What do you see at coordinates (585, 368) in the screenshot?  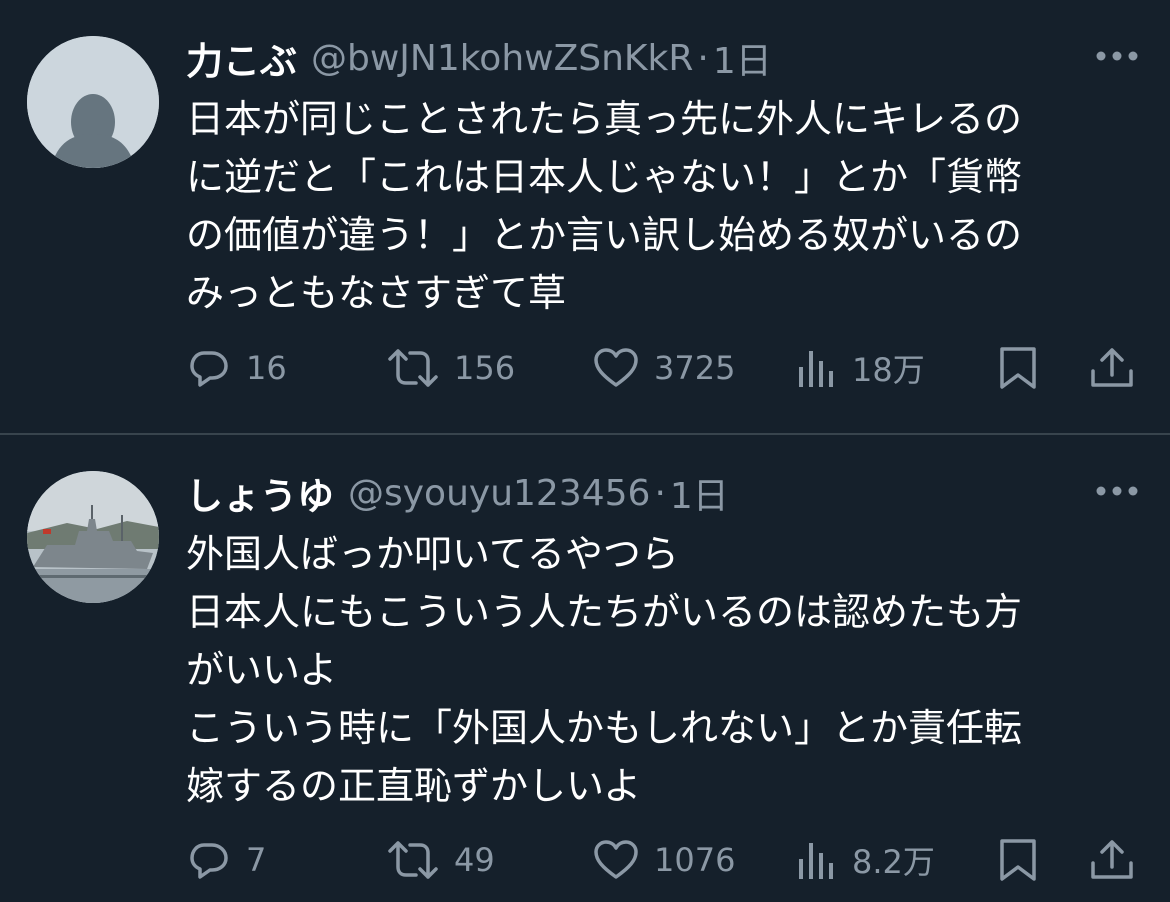 I see `tweet-actions: 16 156 3725 18万` at bounding box center [585, 368].